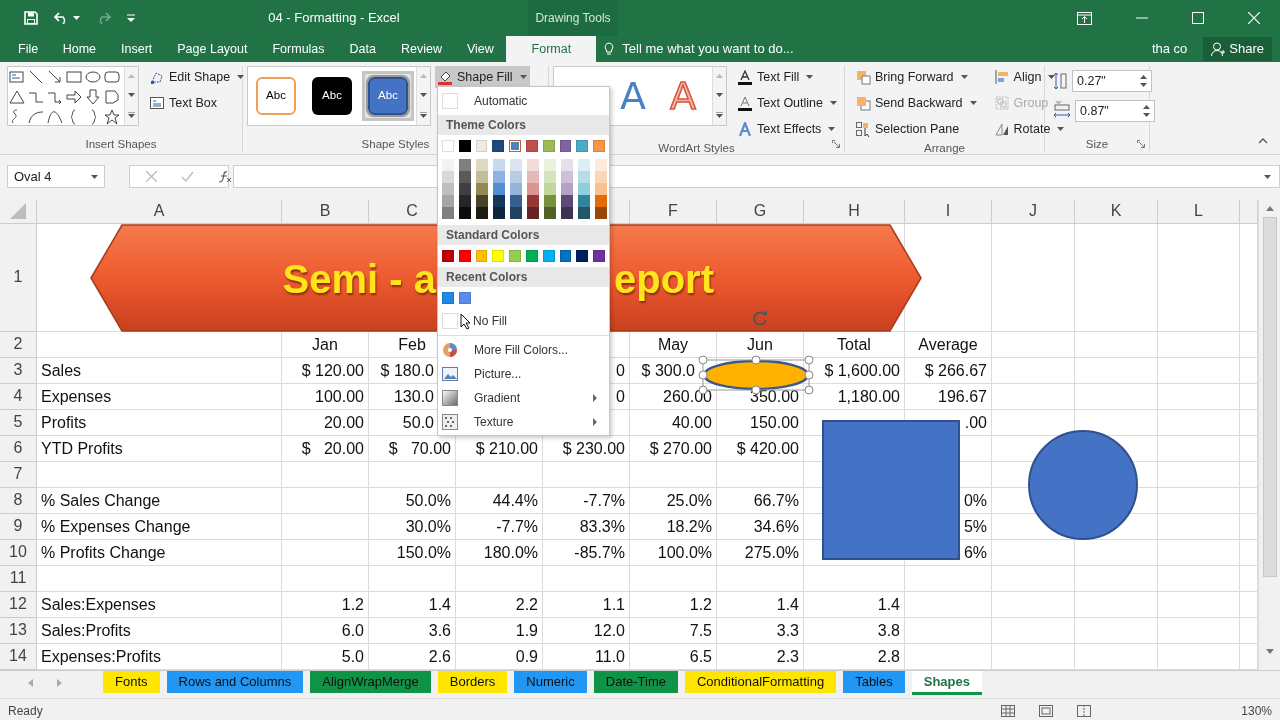  I want to click on column-header: A, so click(159, 212).